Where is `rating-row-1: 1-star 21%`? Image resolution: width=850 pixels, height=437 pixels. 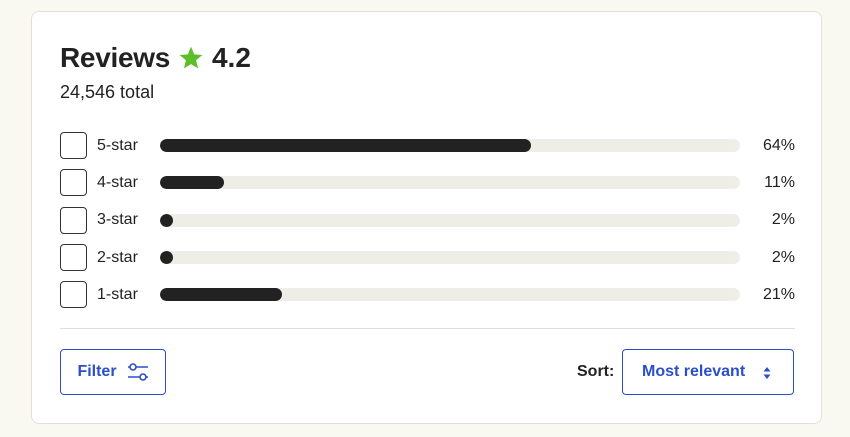
rating-row-1: 1-star 21% is located at coordinates (427, 294).